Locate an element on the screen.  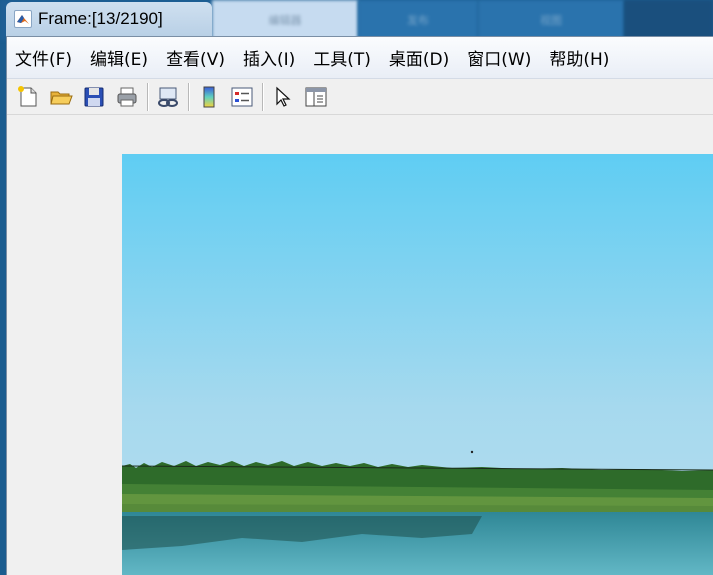
menu-tools: 工具(T) is located at coordinates (342, 57).